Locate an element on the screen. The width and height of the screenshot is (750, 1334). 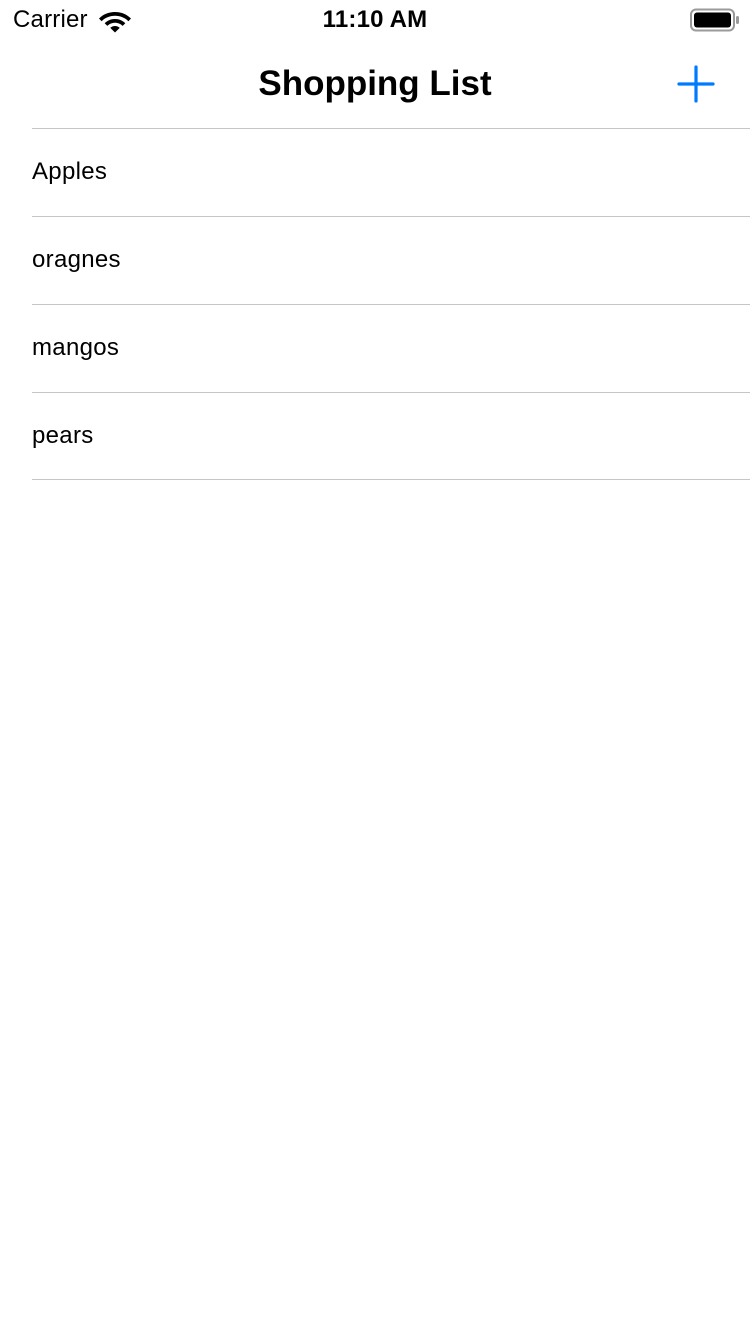
battery-full-icon is located at coordinates (714, 20).